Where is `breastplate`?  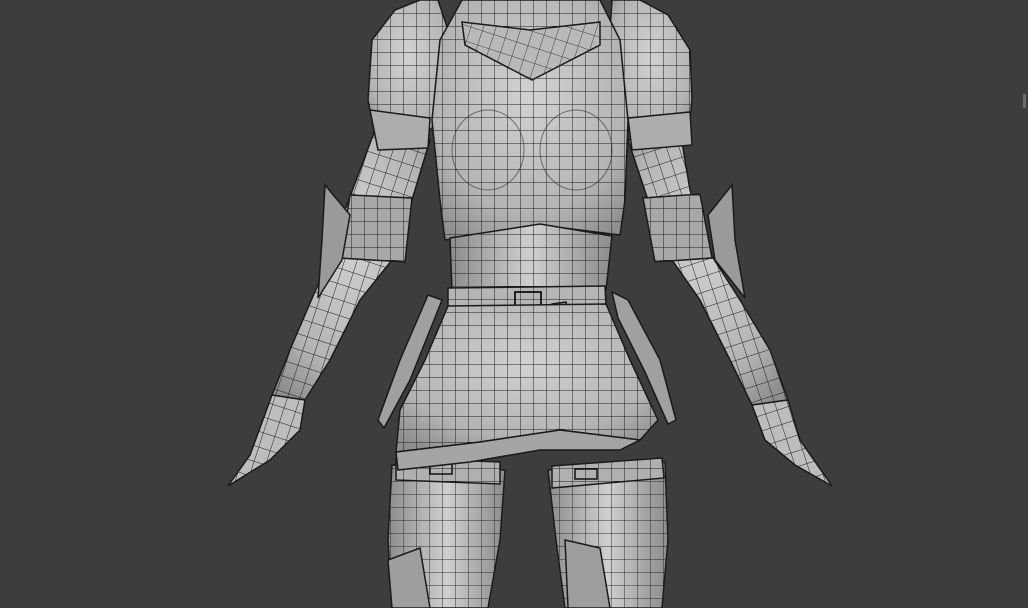
breastplate is located at coordinates (530, 120).